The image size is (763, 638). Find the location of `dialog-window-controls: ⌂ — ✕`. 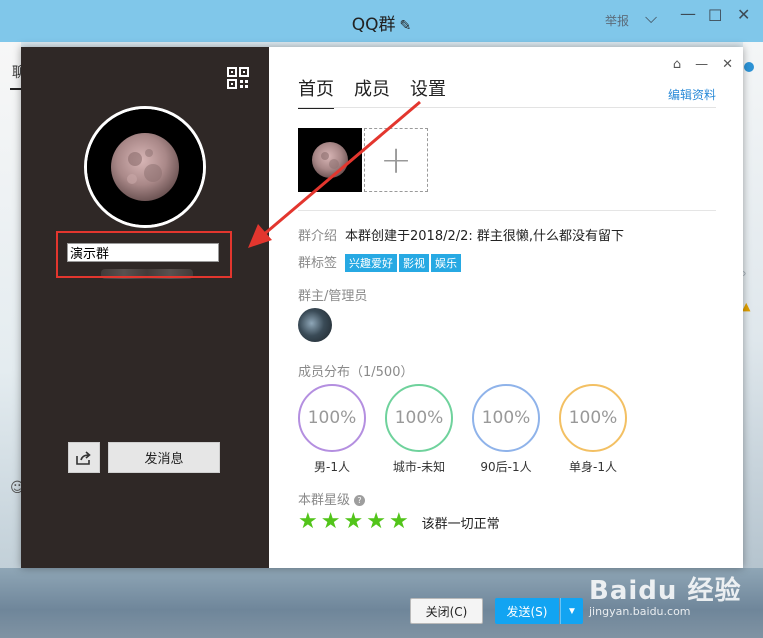

dialog-window-controls: ⌂ — ✕ is located at coordinates (703, 64).